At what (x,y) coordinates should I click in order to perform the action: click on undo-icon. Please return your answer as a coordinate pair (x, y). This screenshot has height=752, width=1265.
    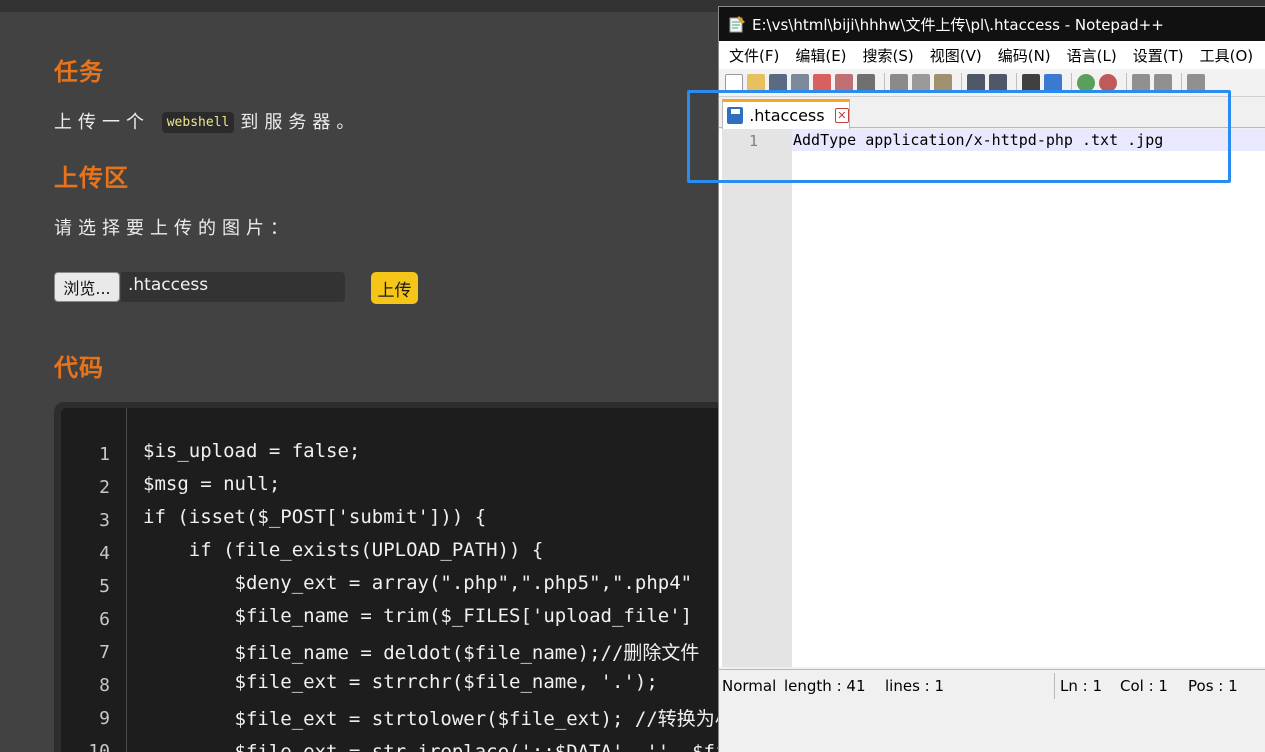
    Looking at the image, I should click on (976, 82).